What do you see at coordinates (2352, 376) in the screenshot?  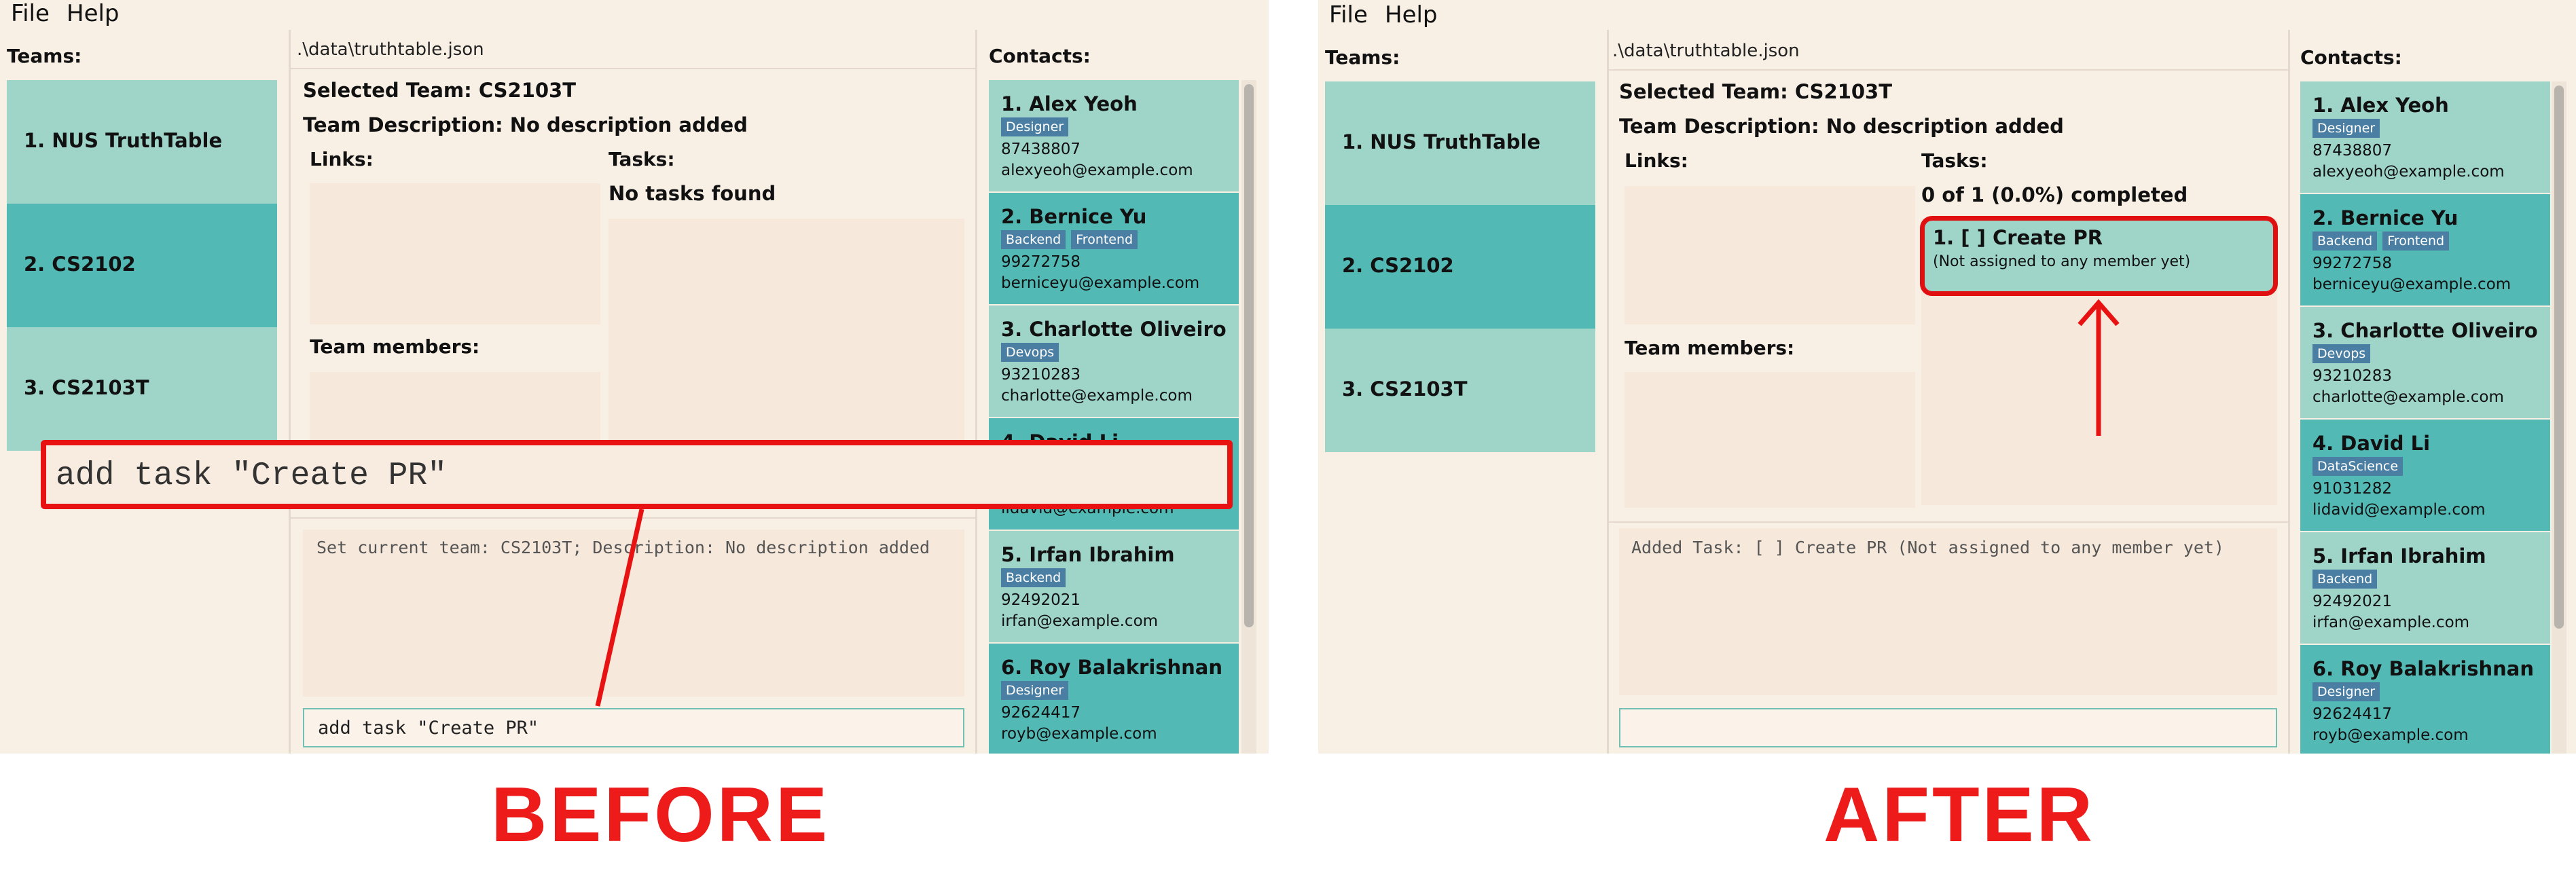 I see `contact-phone: 93210283` at bounding box center [2352, 376].